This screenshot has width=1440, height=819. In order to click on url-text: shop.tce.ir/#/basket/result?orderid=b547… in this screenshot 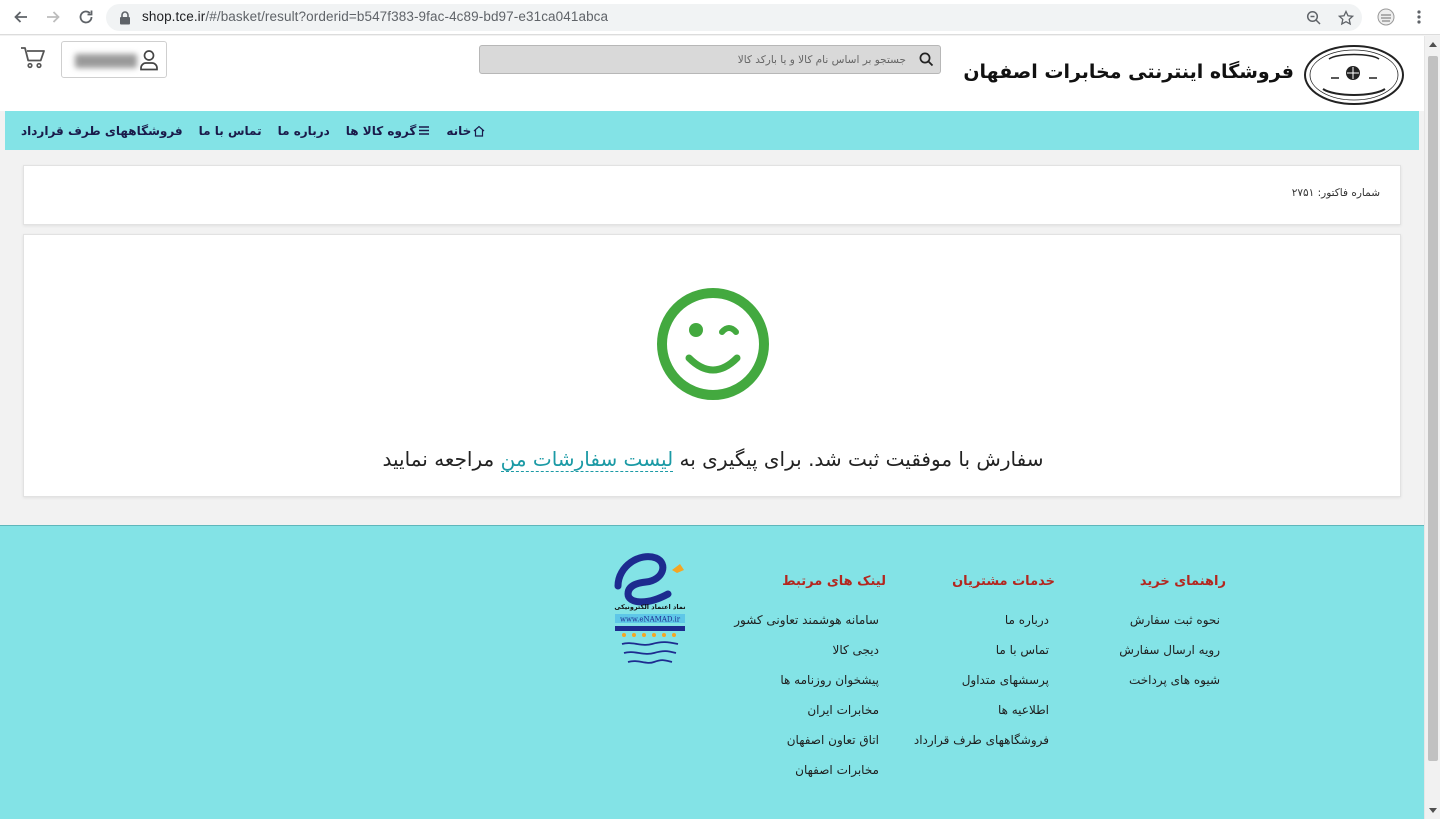, I will do `click(375, 16)`.